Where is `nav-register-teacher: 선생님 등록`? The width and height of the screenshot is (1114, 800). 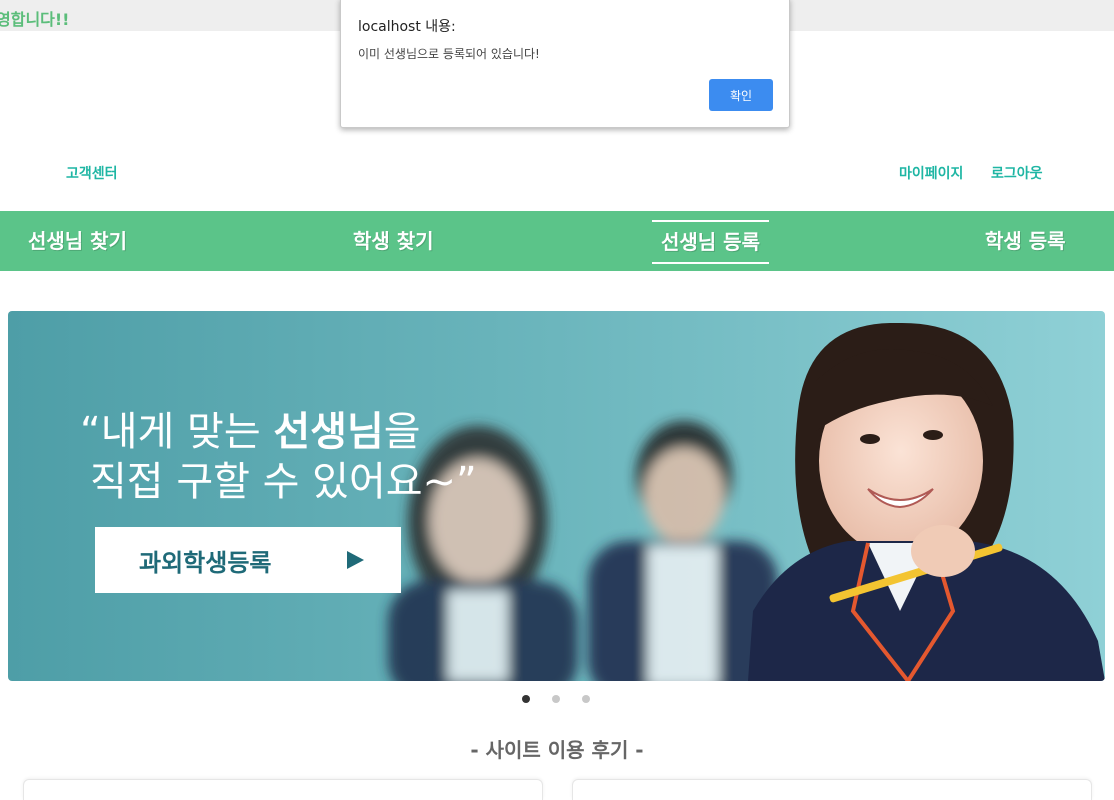
nav-register-teacher: 선생님 등록 is located at coordinates (710, 242).